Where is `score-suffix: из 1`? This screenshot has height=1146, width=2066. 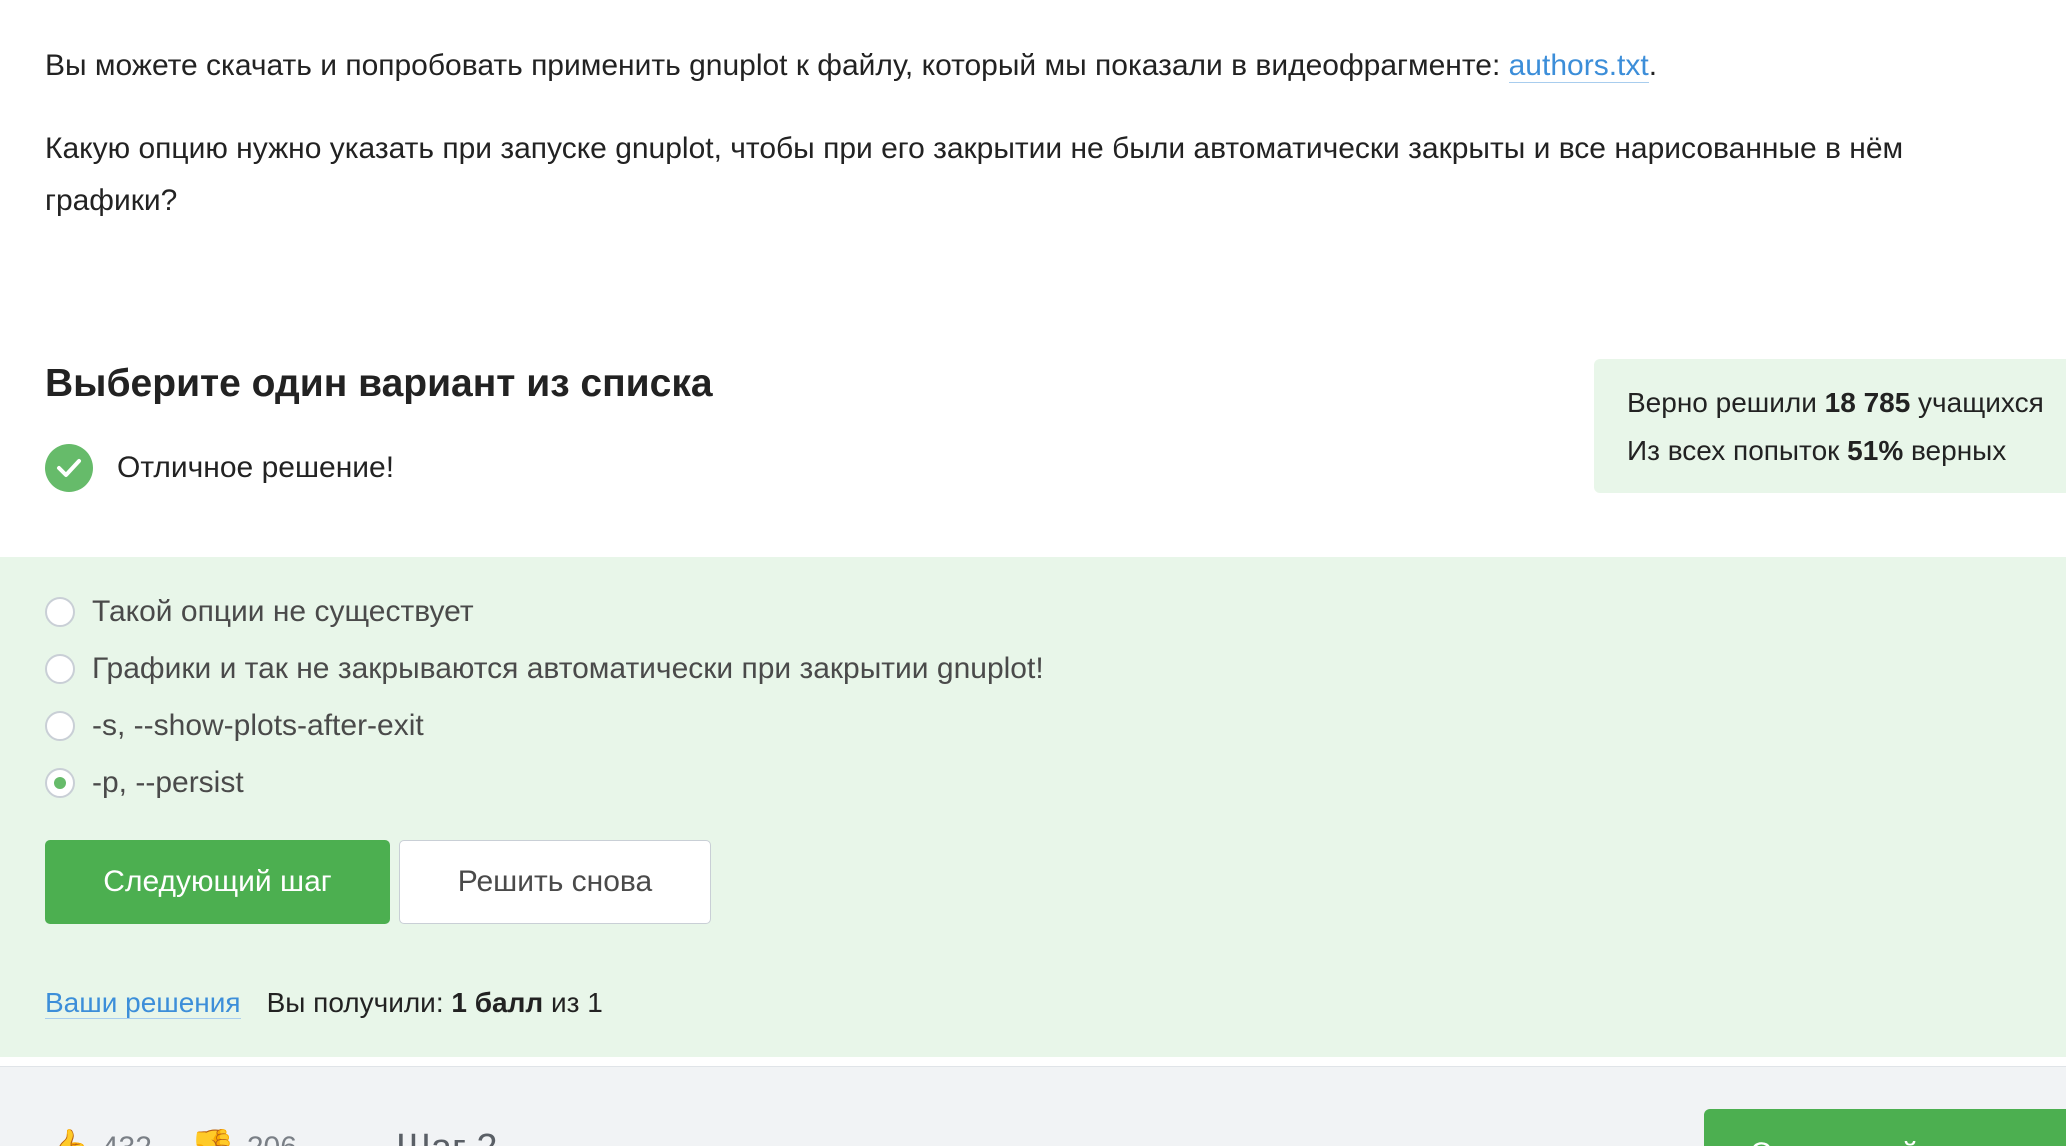 score-suffix: из 1 is located at coordinates (573, 1002).